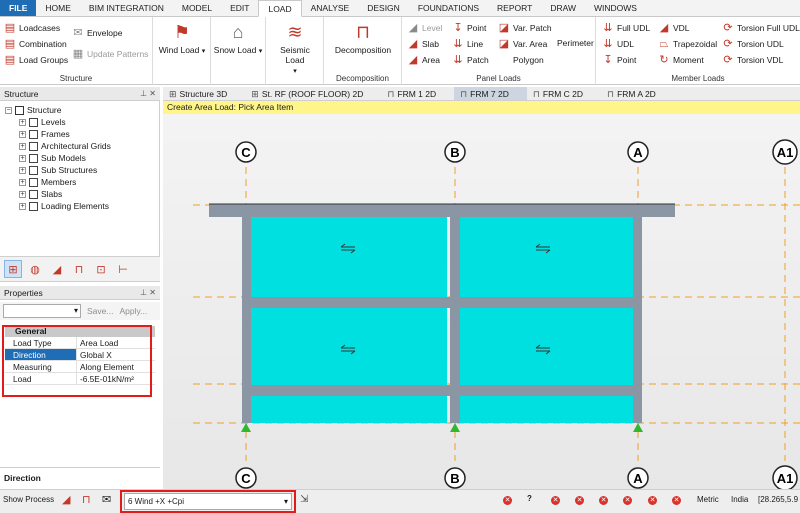 This screenshot has width=800, height=513. Describe the element at coordinates (32, 28) in the screenshot. I see `loadcases-button: ▤ Loadcases` at that location.